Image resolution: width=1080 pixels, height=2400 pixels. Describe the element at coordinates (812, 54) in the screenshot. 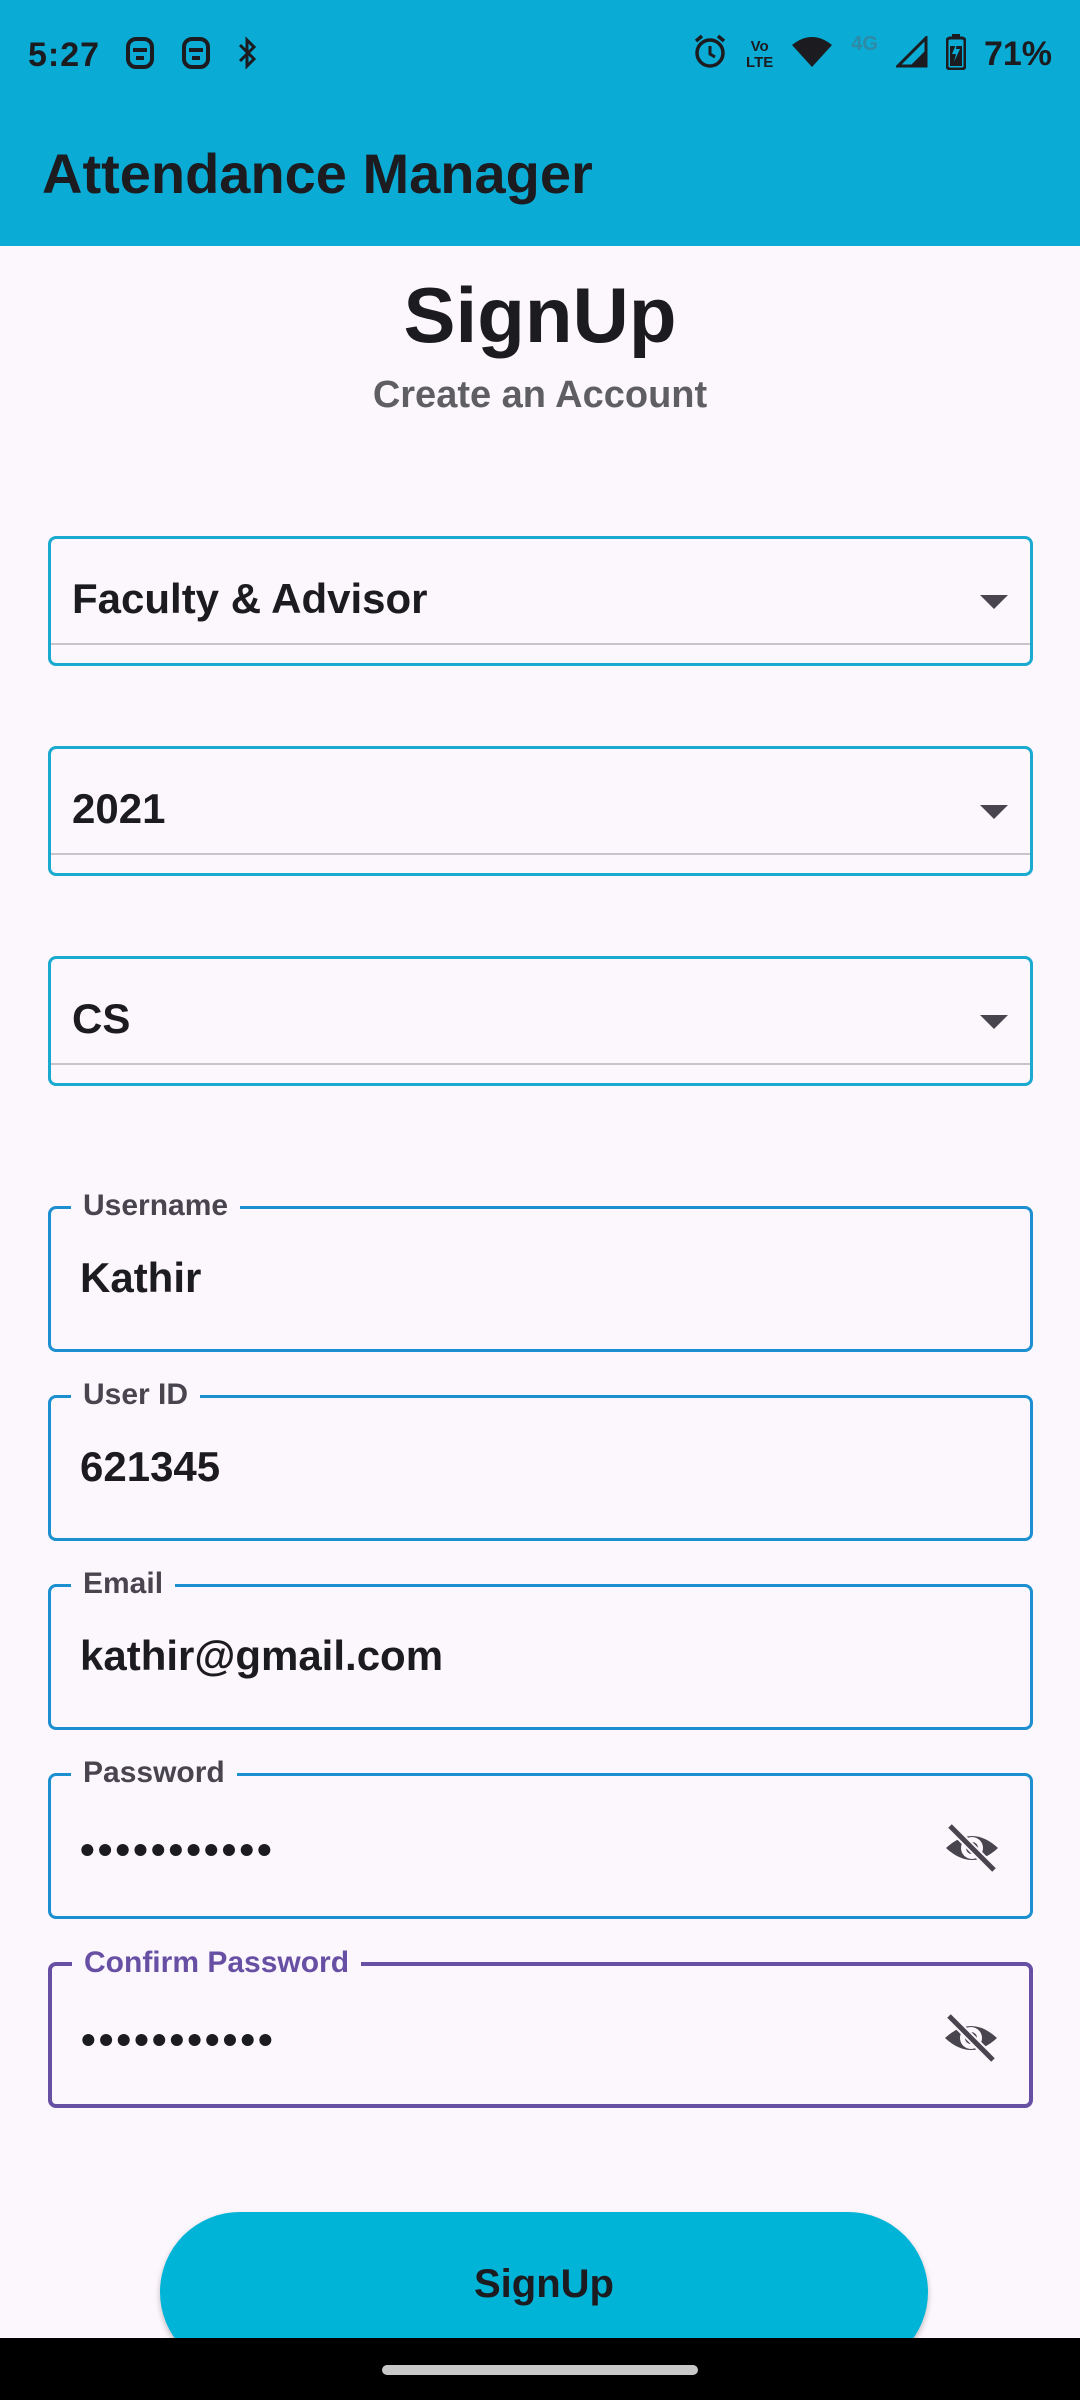

I see `wifi-icon` at that location.